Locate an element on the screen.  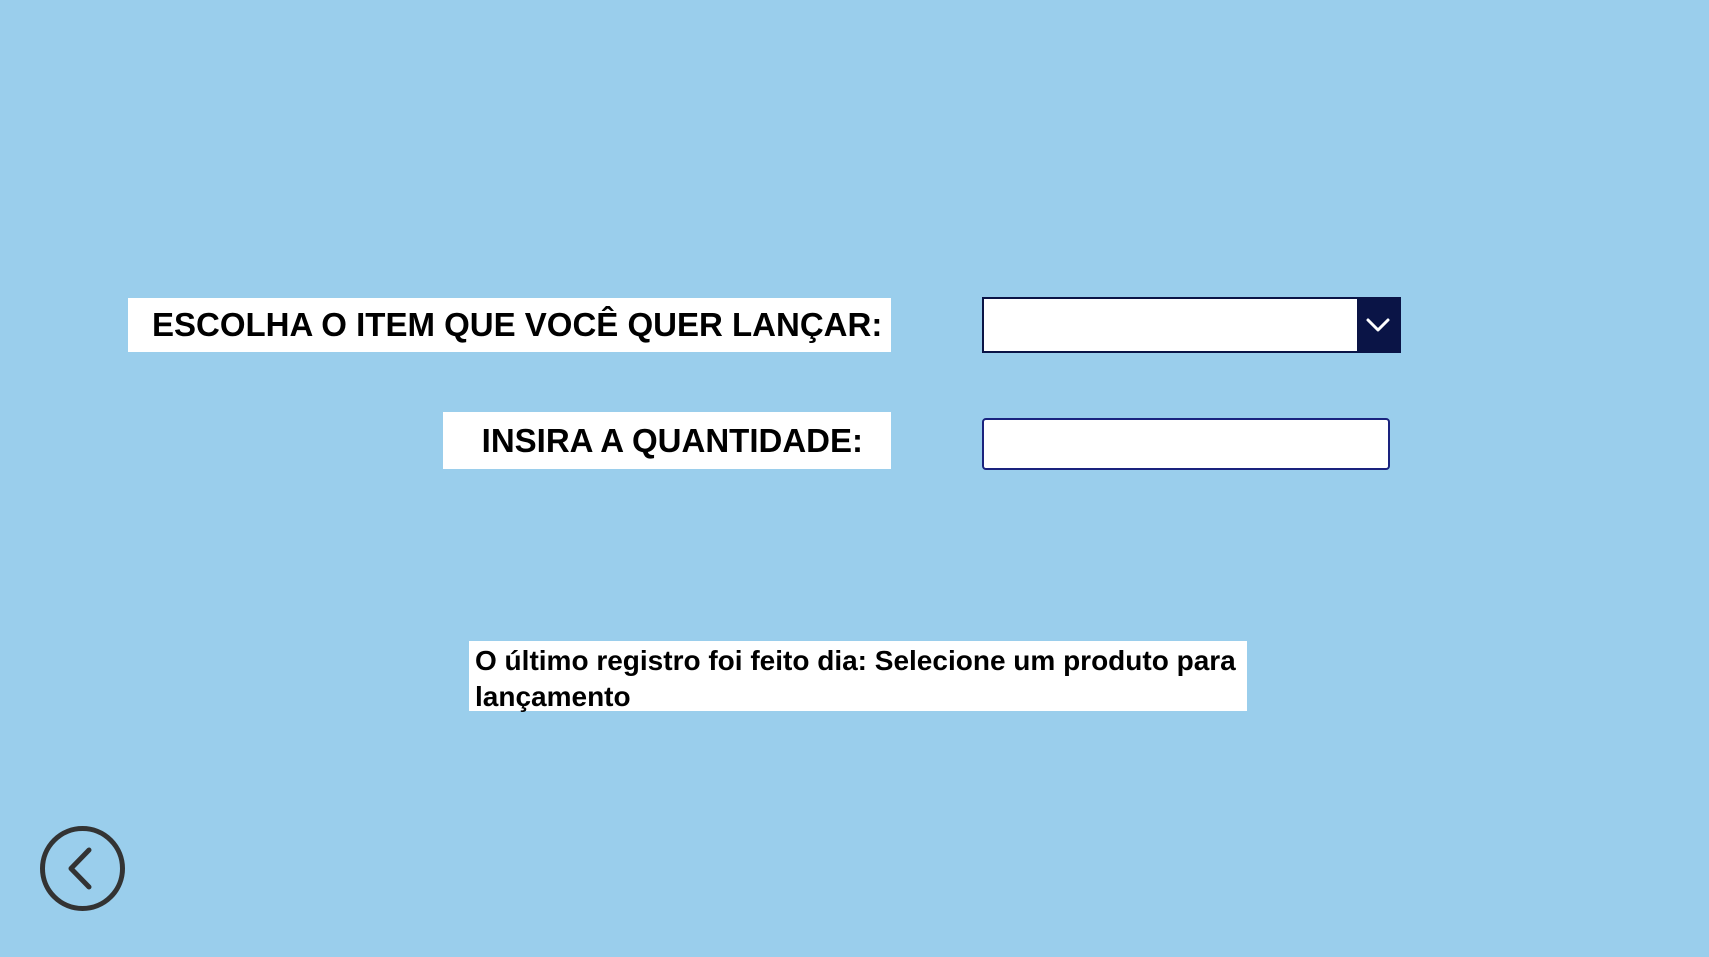
dropdown-button is located at coordinates (1378, 325).